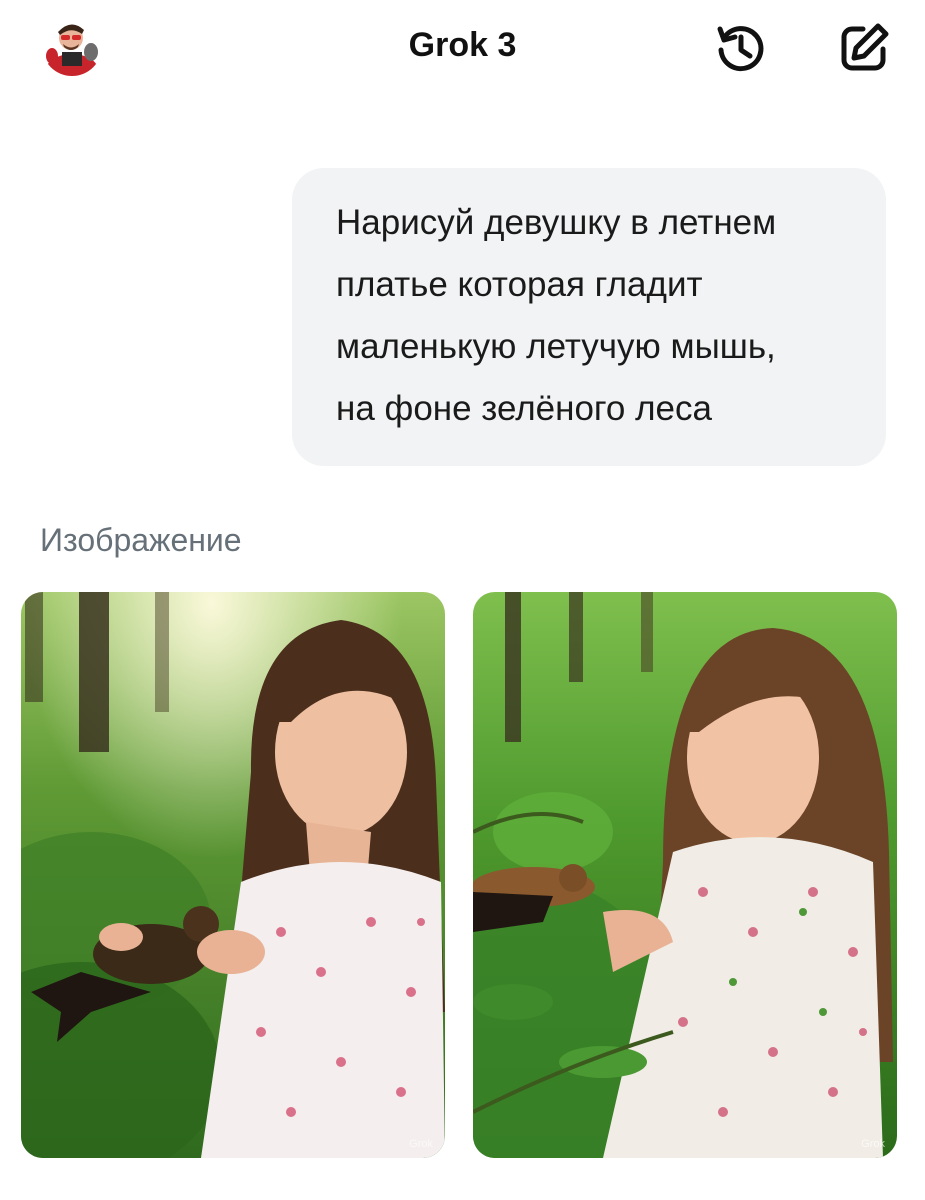 The height and width of the screenshot is (1200, 925). What do you see at coordinates (462, 45) in the screenshot?
I see `app-title: Grok 3` at bounding box center [462, 45].